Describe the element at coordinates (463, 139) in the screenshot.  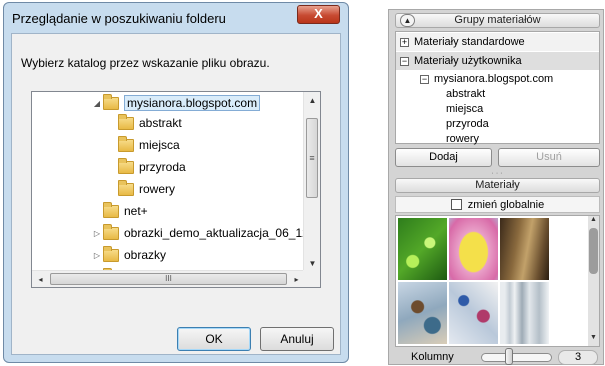
I see `material-label: rowery` at that location.